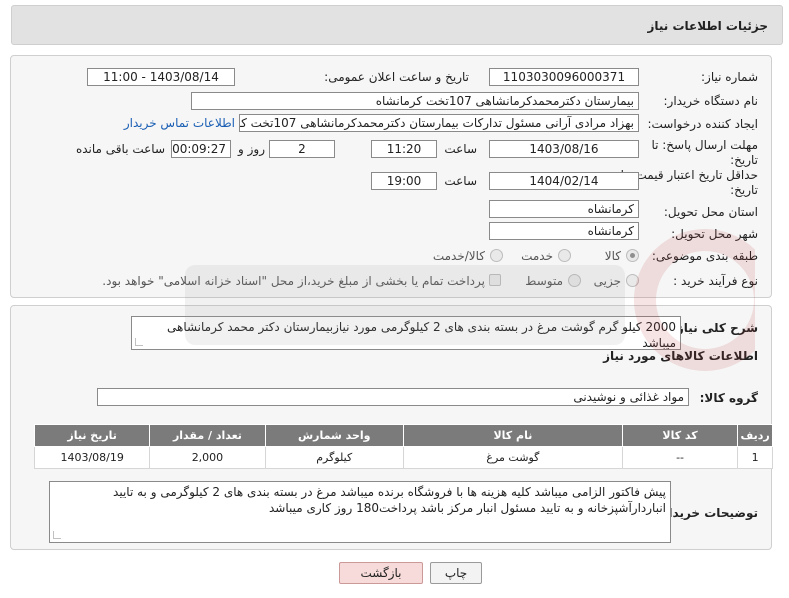 The image size is (789, 598). What do you see at coordinates (715, 281) in the screenshot?
I see `purchase-type-label: نوع فرآیند خرید :` at bounding box center [715, 281].